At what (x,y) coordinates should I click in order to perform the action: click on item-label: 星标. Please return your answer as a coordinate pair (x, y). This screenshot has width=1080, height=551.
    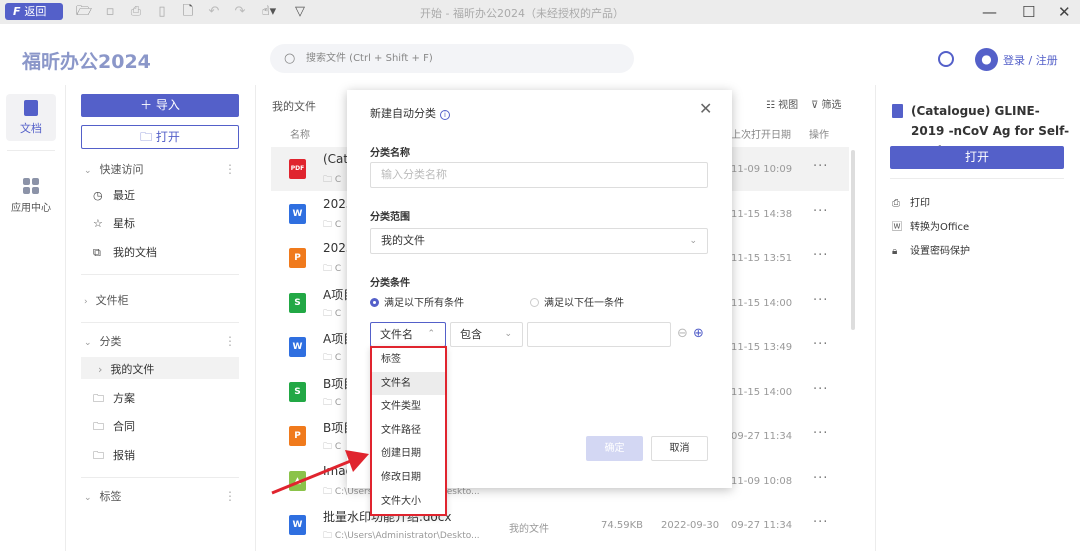
    Looking at the image, I should click on (124, 223).